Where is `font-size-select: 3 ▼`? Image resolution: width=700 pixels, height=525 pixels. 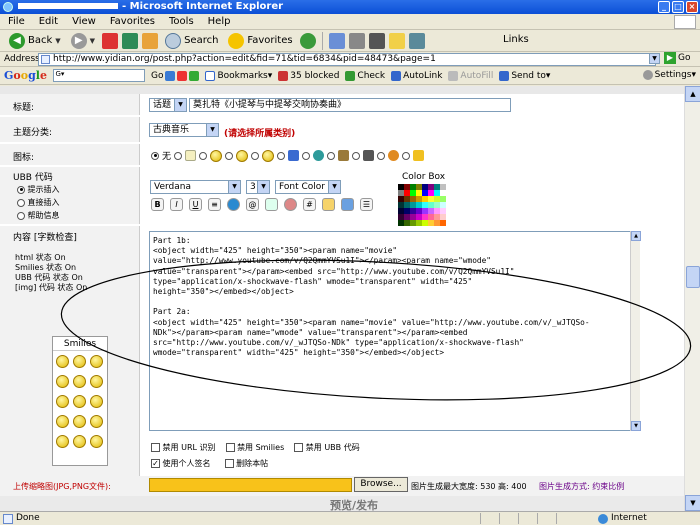
font-size-select: 3 ▼ is located at coordinates (258, 187).